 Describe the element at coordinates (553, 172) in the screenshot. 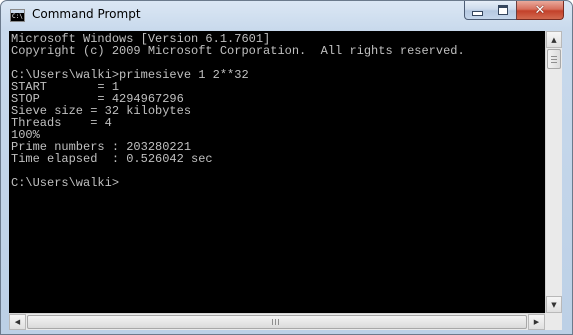

I see `vertical-scrollbar: ▲ ▼` at that location.